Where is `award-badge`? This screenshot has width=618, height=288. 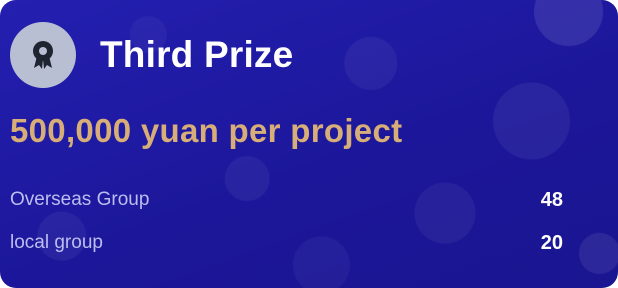
award-badge is located at coordinates (43, 55).